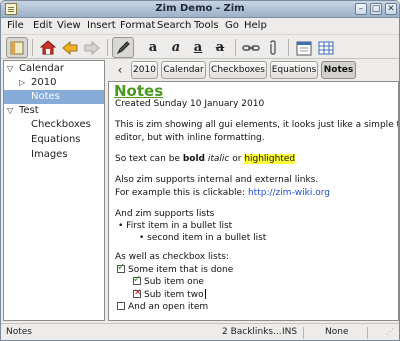 This screenshot has width=400, height=341. I want to click on resize-grip-icon: ⋰, so click(390, 331).